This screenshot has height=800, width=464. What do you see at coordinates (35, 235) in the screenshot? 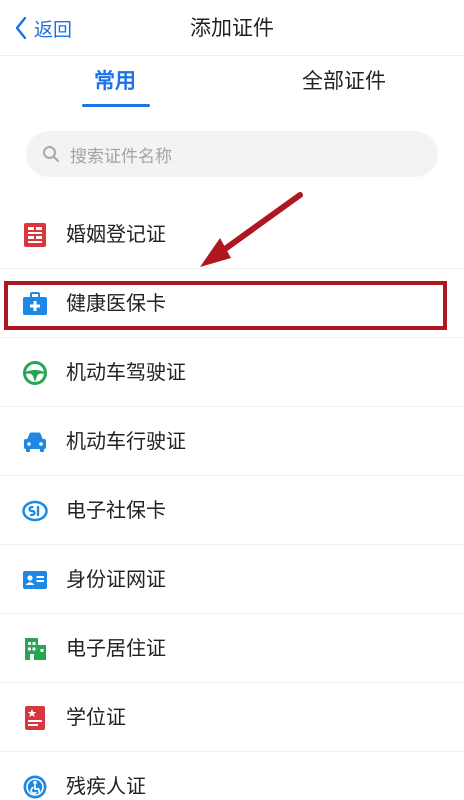
I see `marriage-certificate-icon` at bounding box center [35, 235].